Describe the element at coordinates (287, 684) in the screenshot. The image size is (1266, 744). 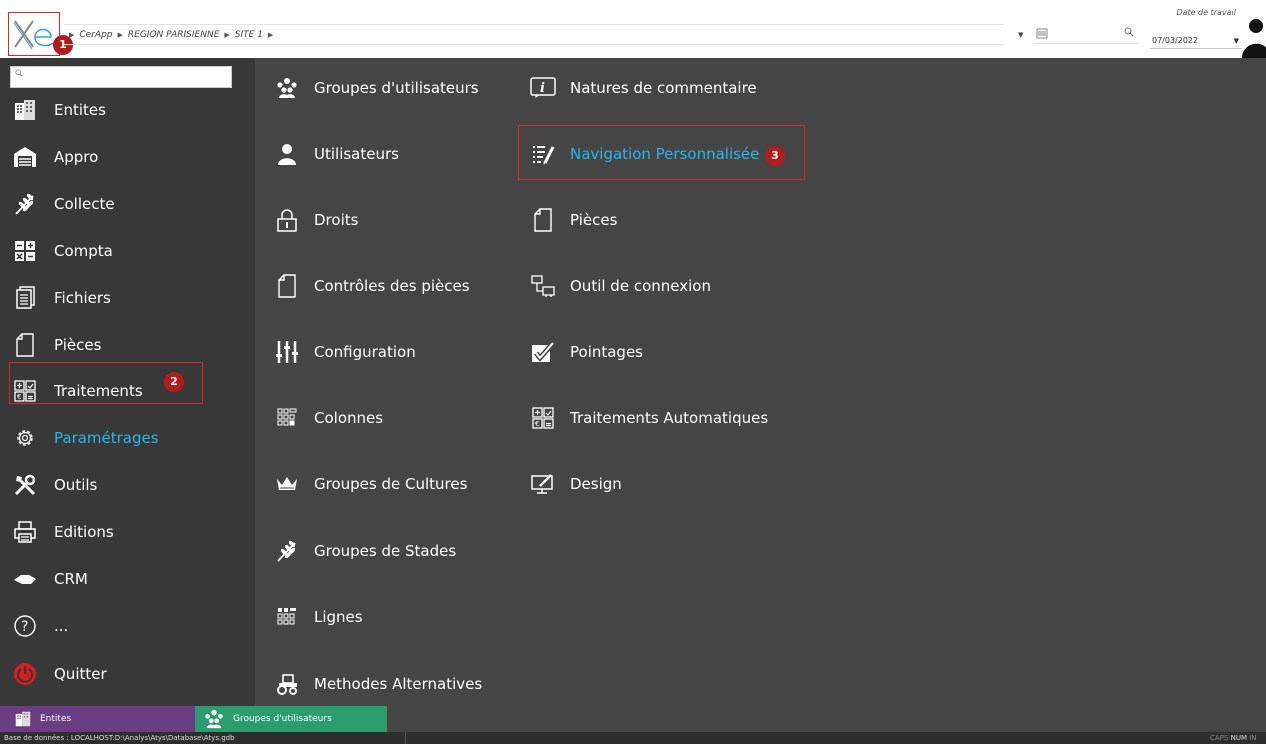
I see `tractor-icon` at that location.